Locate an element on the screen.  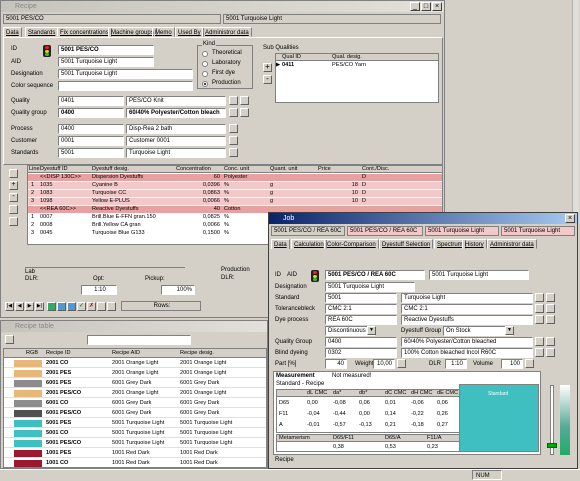
tab-admin-data: Administror data is located at coordinates (227, 32).